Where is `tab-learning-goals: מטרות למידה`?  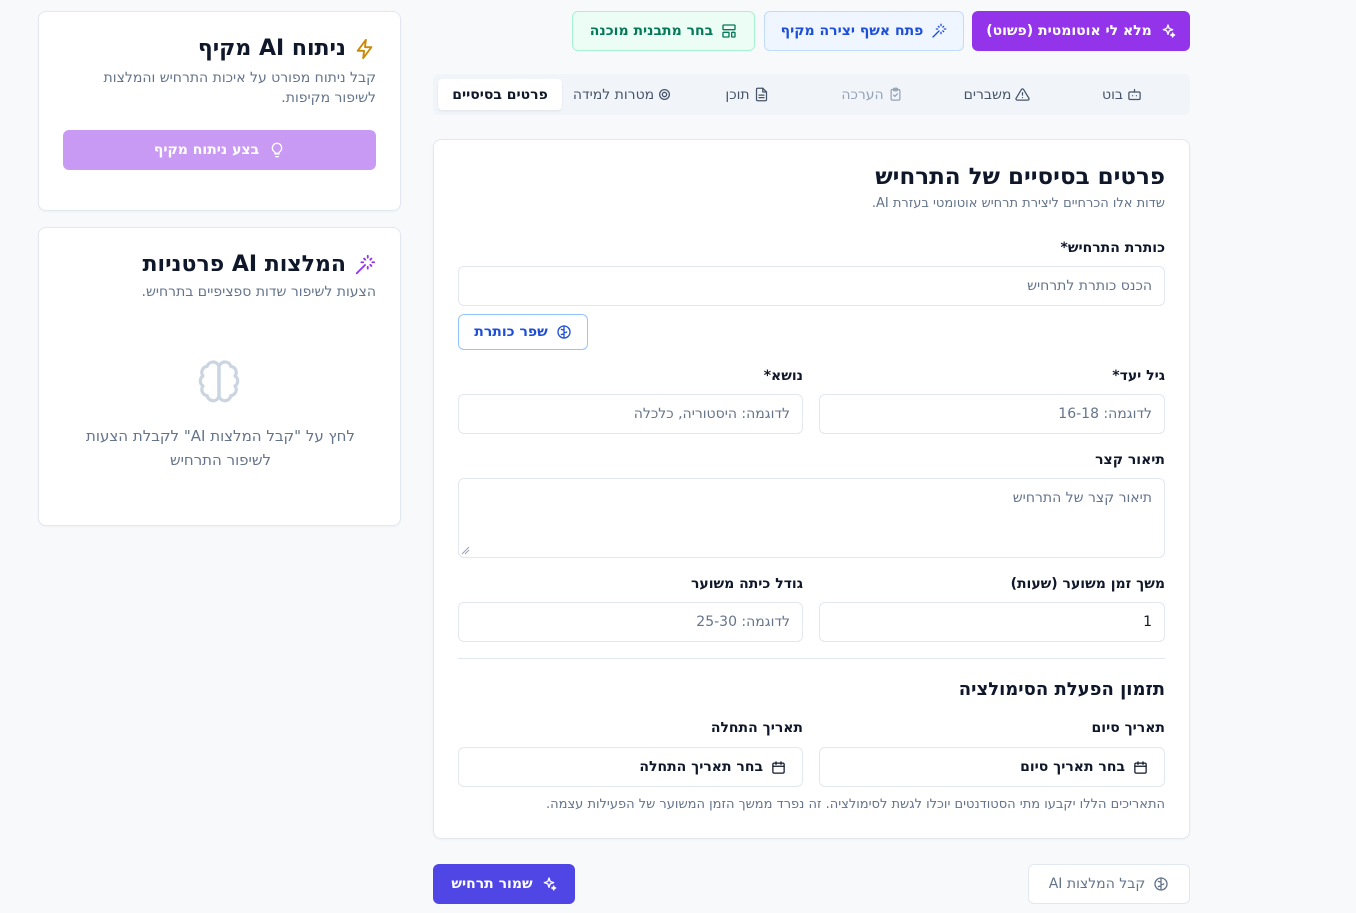 tab-learning-goals: מטרות למידה is located at coordinates (622, 94).